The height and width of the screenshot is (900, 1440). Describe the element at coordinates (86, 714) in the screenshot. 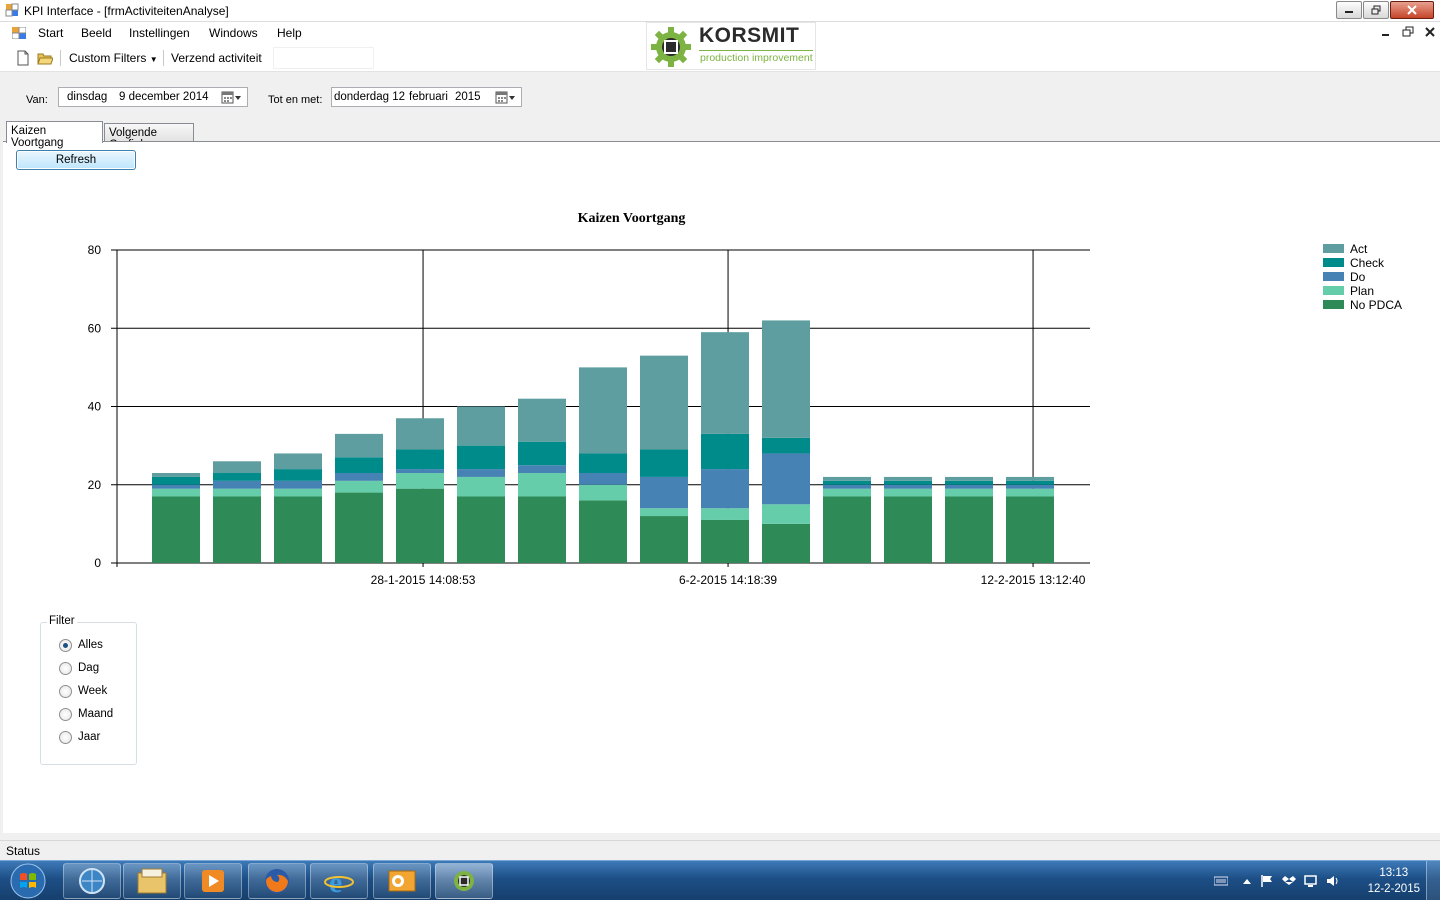

I see `filter-option-maand: Maand` at that location.